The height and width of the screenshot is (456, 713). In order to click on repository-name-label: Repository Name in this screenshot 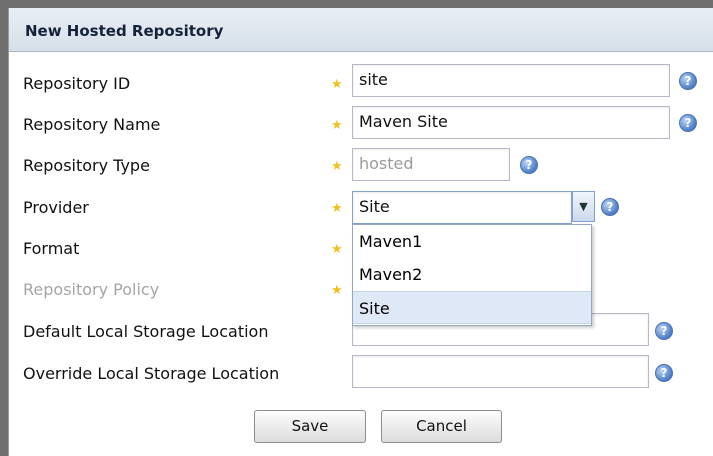, I will do `click(92, 124)`.